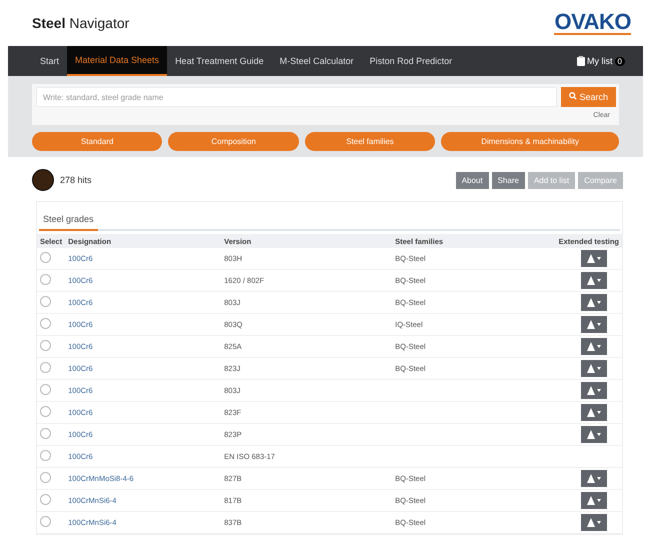 The height and width of the screenshot is (542, 651). Describe the element at coordinates (317, 61) in the screenshot. I see `nav-tab: M-Steel Calculator` at that location.